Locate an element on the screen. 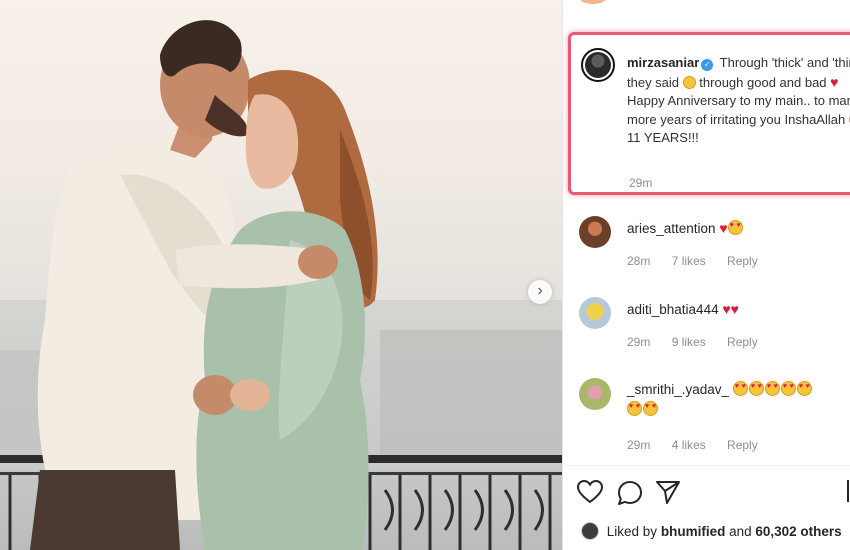  commenter-username: _smrithi_.yadav_ is located at coordinates (678, 389).